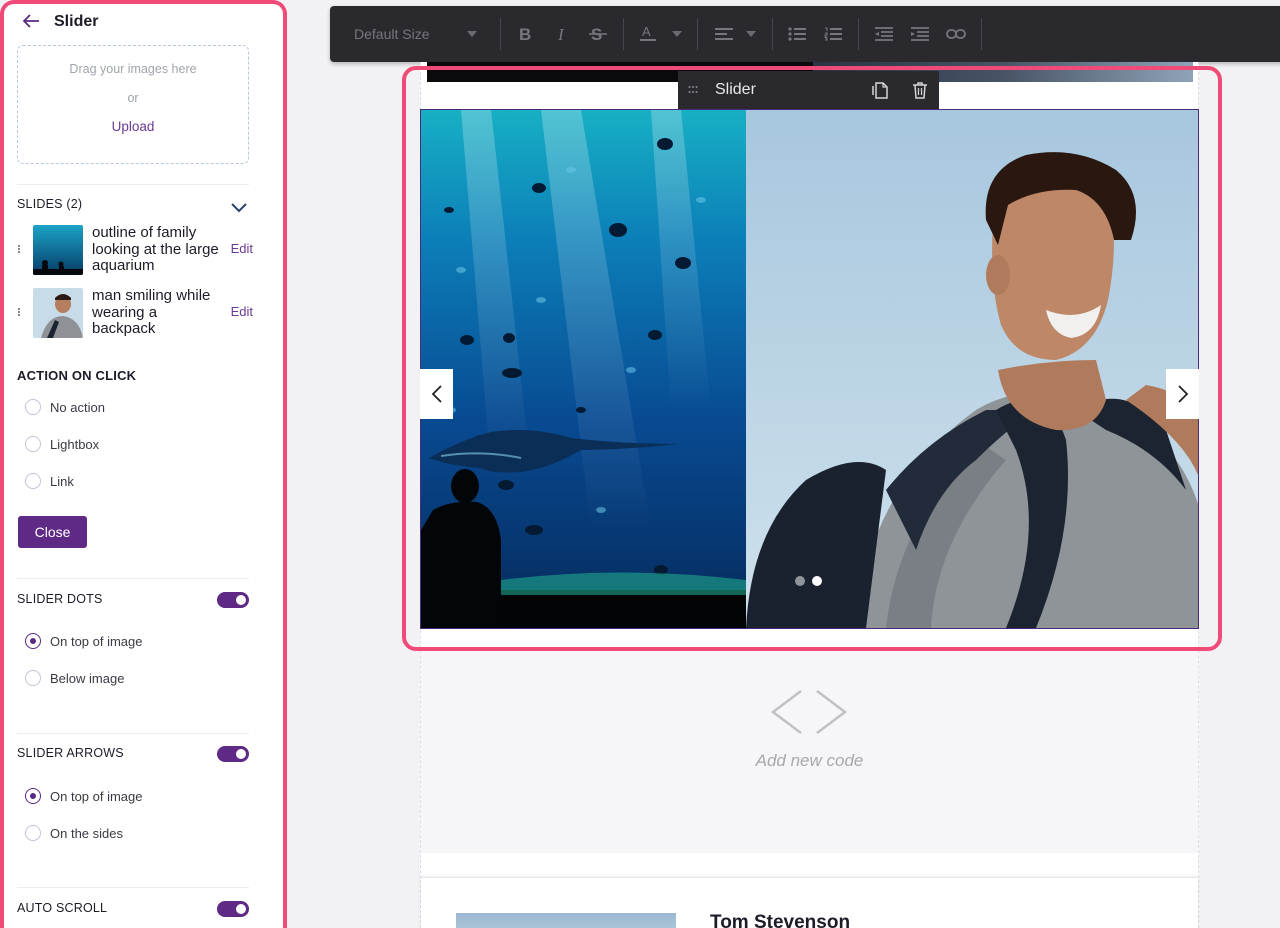 This screenshot has height=928, width=1280. I want to click on slide-label: man smiling while wearing a backpack, so click(151, 312).